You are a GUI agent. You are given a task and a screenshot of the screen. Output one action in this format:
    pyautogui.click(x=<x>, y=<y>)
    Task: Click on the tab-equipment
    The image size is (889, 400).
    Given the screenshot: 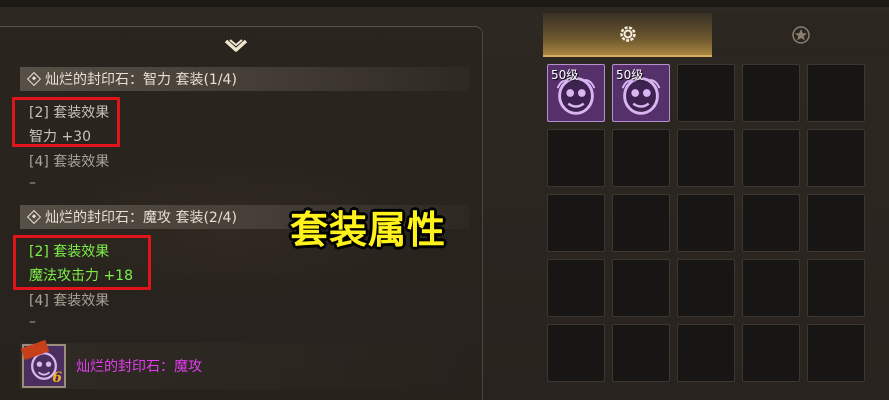 What is the action you would take?
    pyautogui.click(x=627, y=35)
    